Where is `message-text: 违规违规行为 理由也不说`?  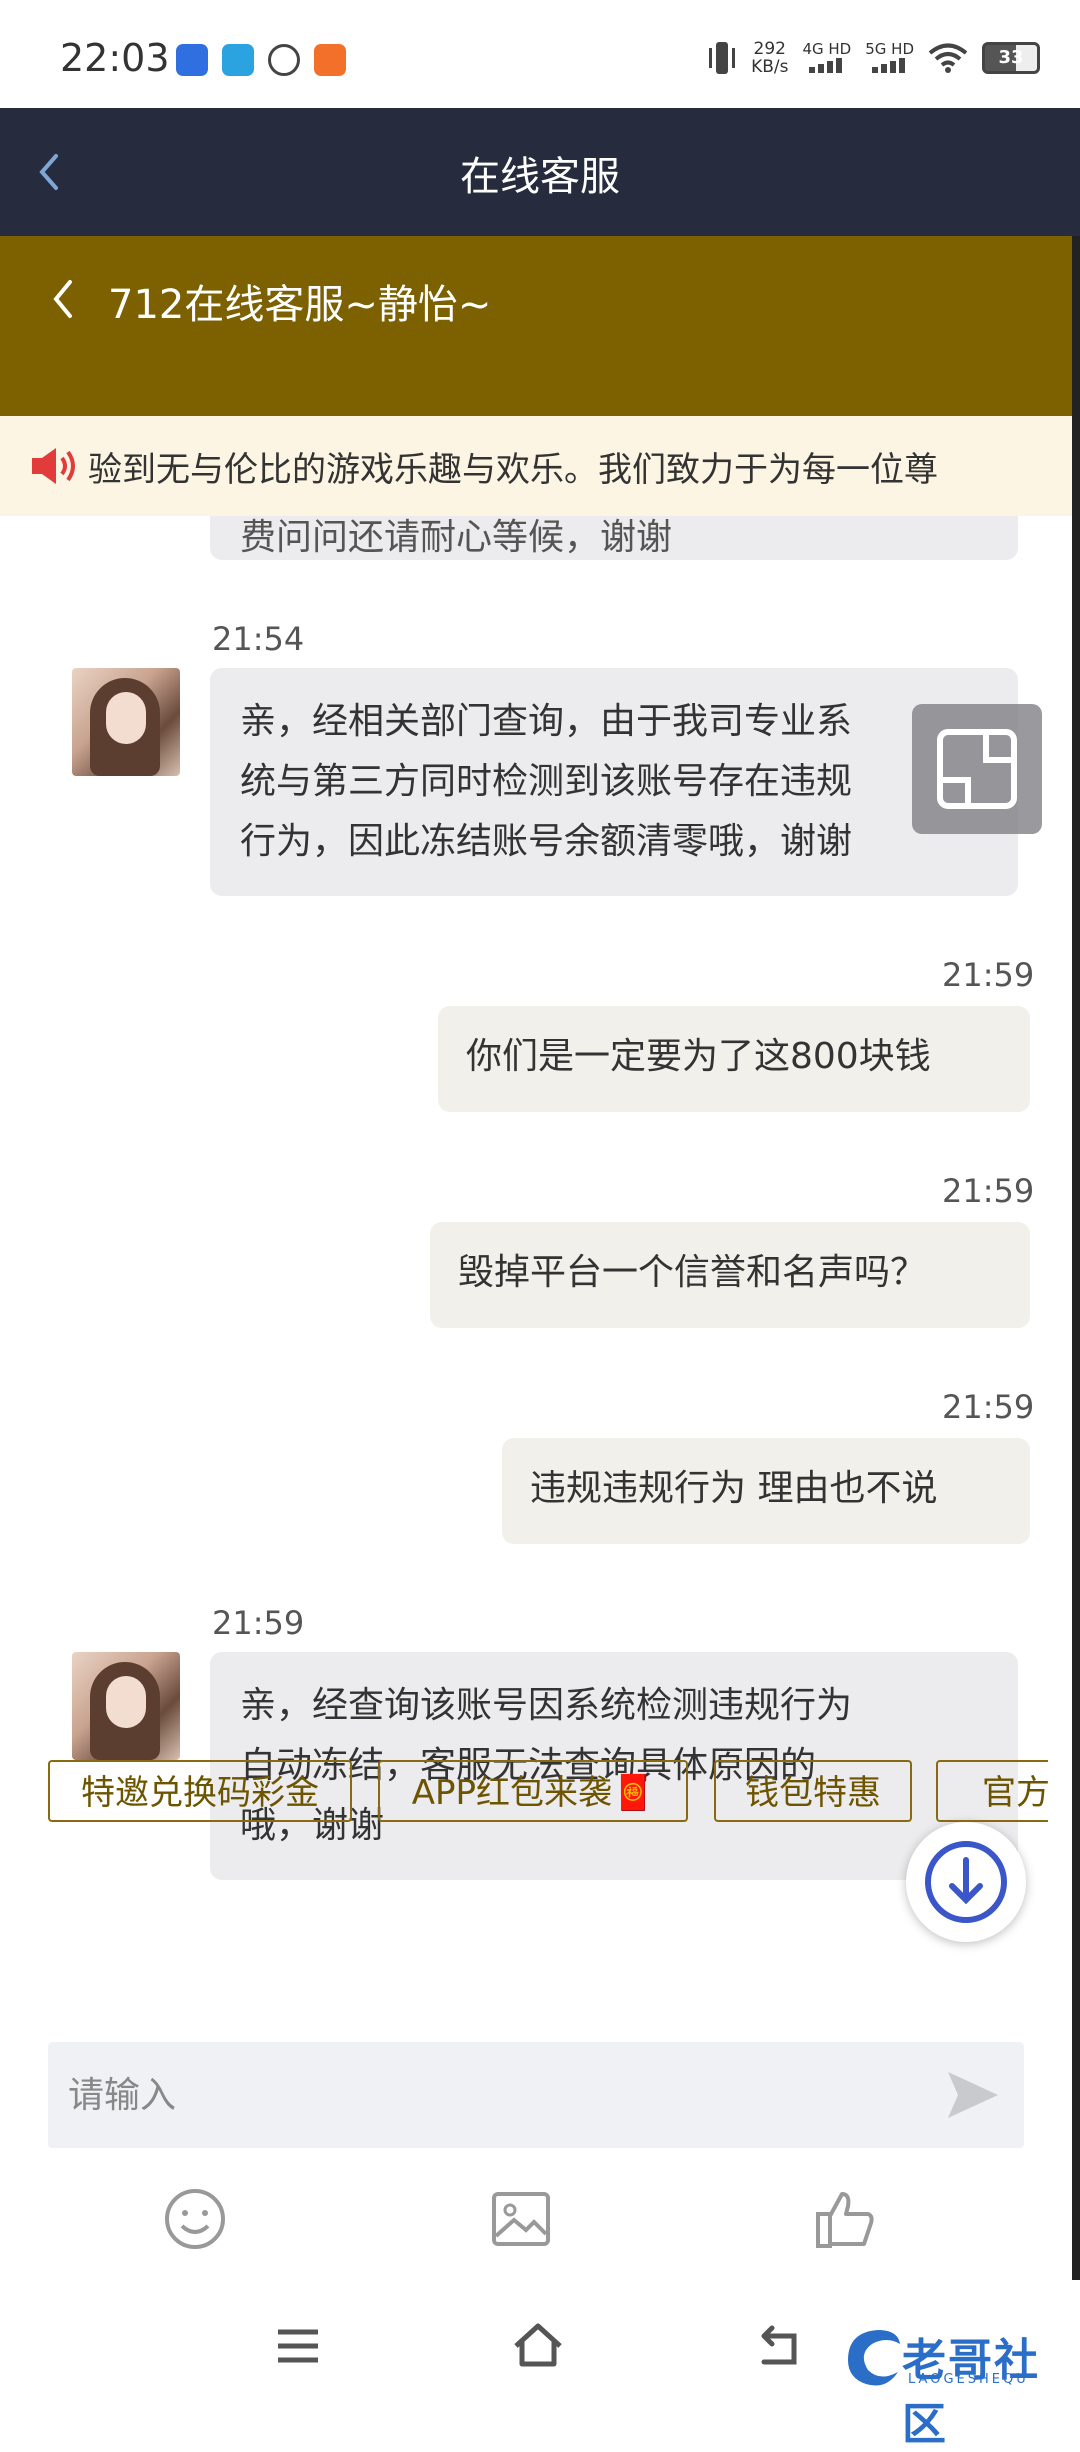 message-text: 违规违规行为 理由也不说 is located at coordinates (734, 1488).